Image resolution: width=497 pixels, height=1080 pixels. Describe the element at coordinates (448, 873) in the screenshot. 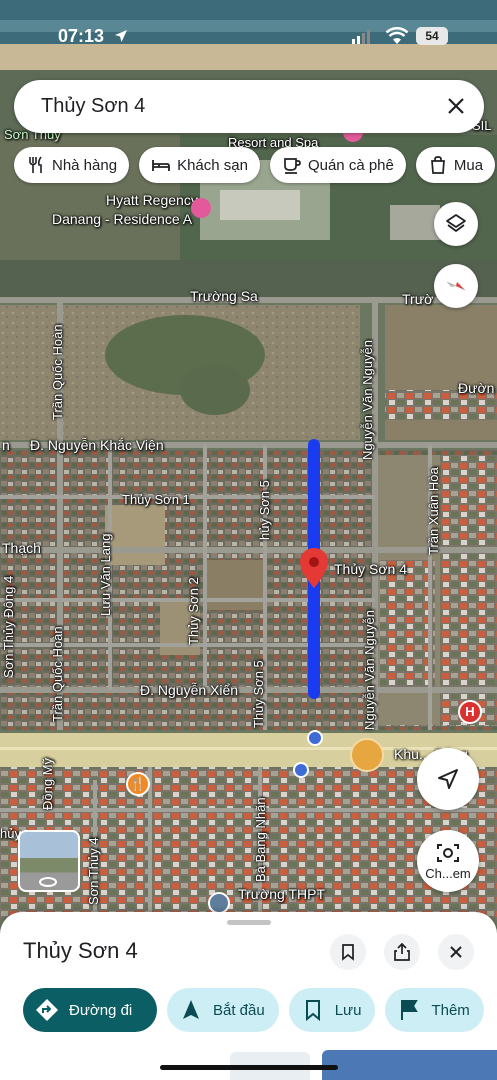

I see `streetview-label: Ch...em` at that location.